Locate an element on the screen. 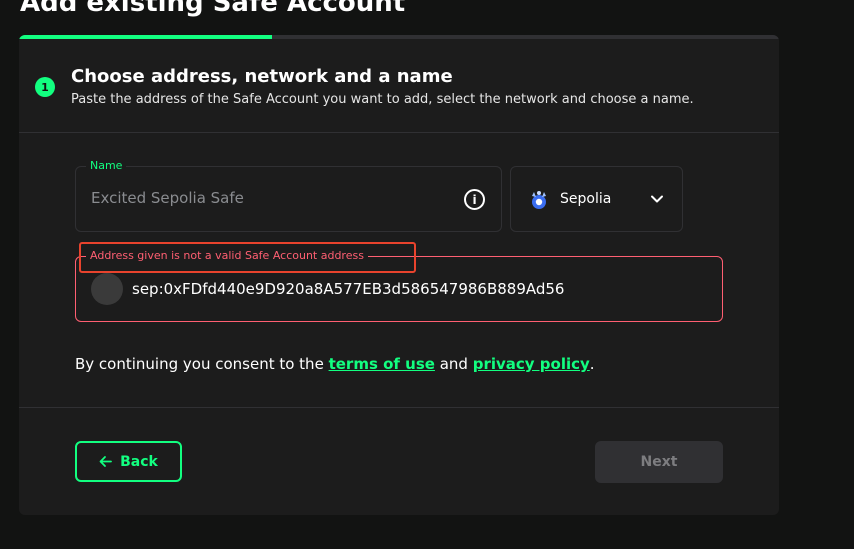 Image resolution: width=854 pixels, height=549 pixels. address-input is located at coordinates (422, 289).